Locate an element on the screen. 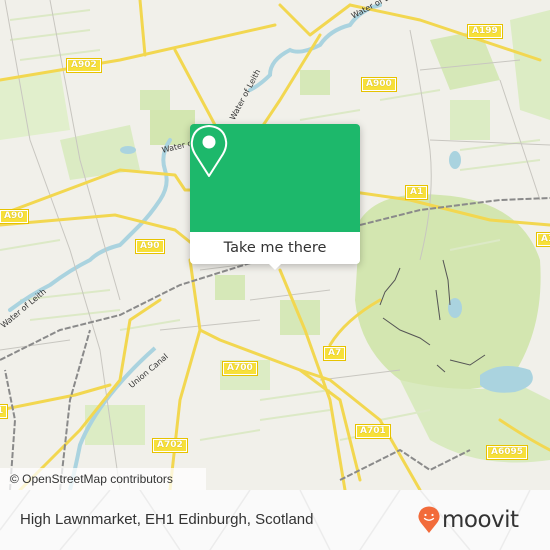  road-label-a700: A700 is located at coordinates (240, 368).